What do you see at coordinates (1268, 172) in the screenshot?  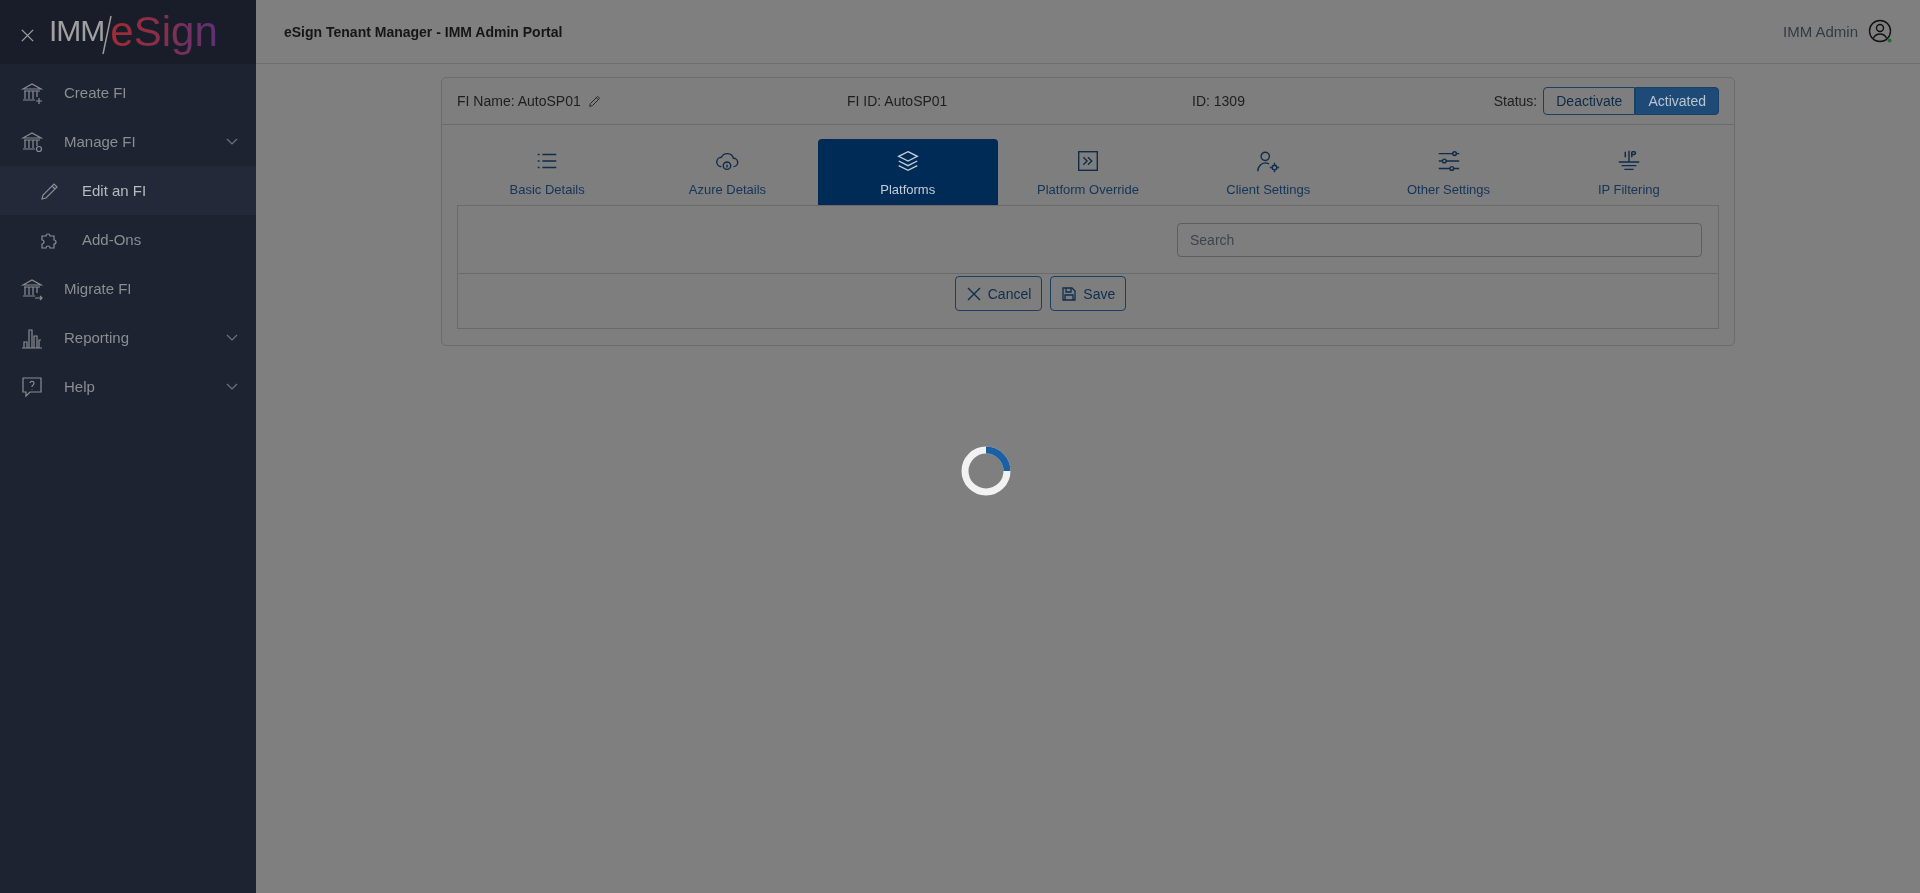 I see `tab: Client Settings` at bounding box center [1268, 172].